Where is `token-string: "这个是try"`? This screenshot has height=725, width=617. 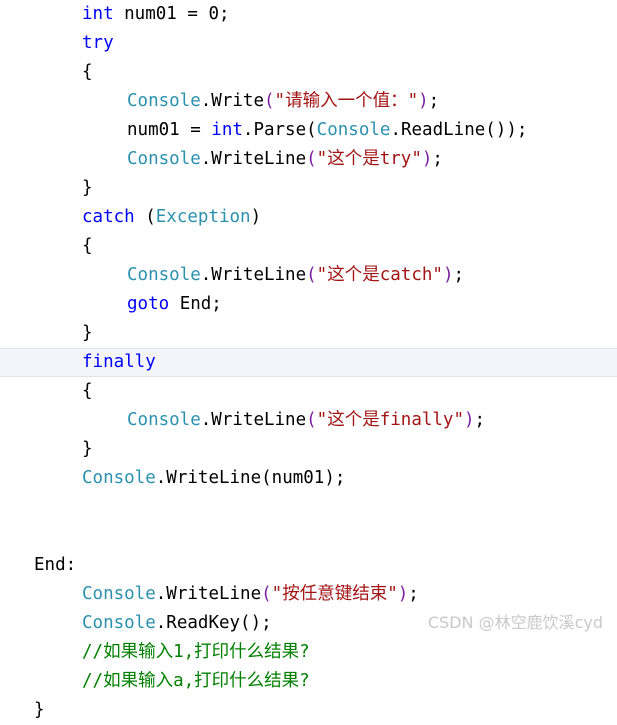
token-string: "这个是try" is located at coordinates (369, 159).